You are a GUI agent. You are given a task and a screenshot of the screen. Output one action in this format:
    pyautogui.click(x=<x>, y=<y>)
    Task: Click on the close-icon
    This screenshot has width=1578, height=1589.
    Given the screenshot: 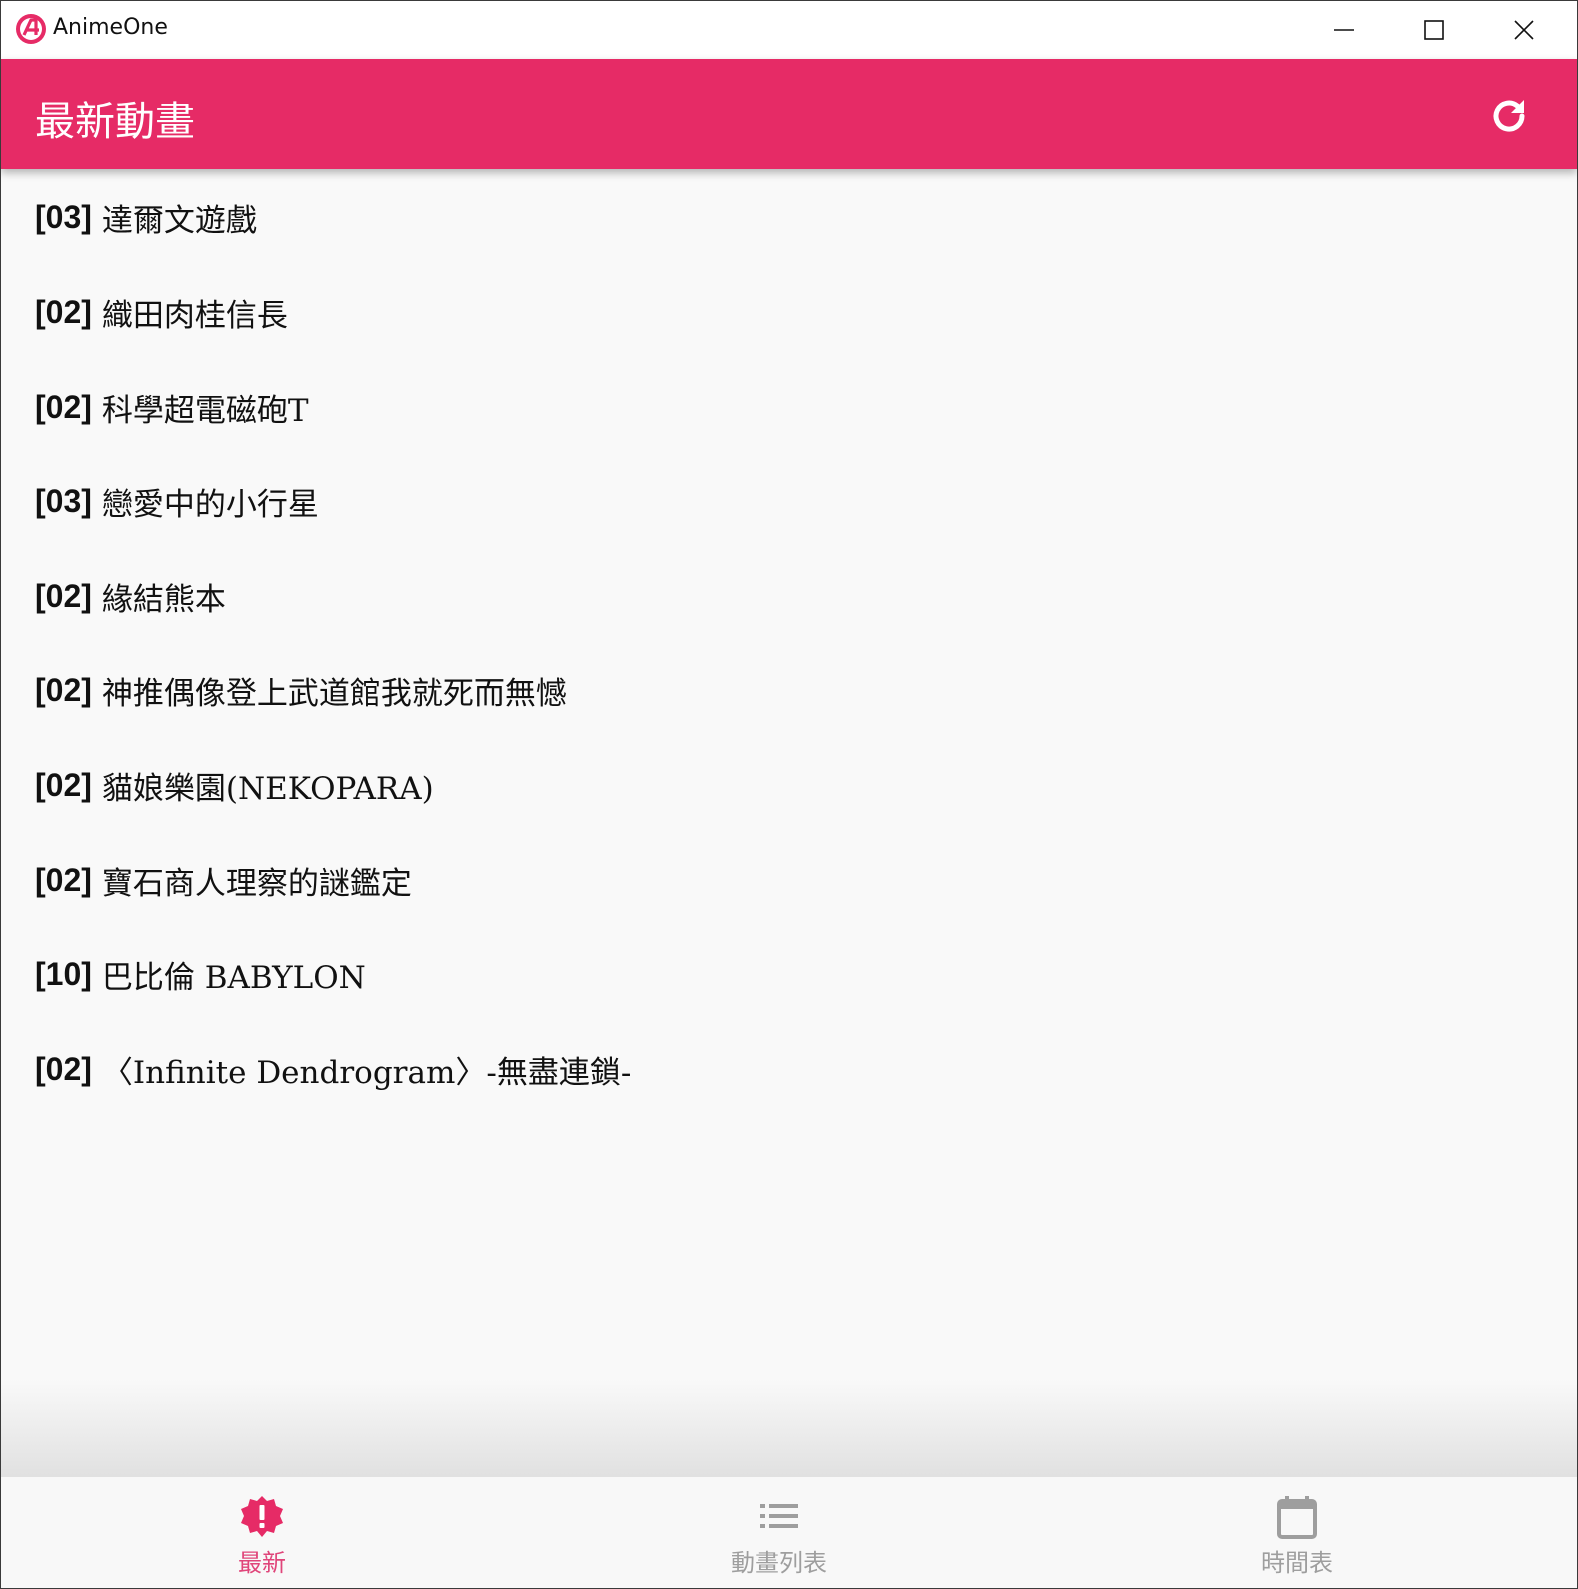 What is the action you would take?
    pyautogui.click(x=1524, y=30)
    